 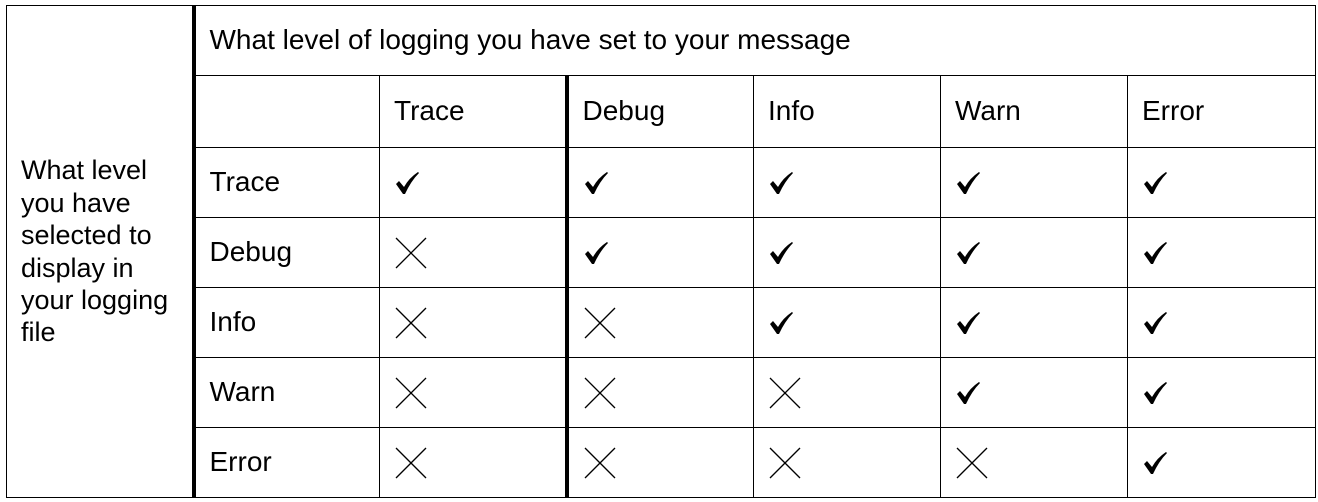 I want to click on column-header: Info, so click(x=847, y=111).